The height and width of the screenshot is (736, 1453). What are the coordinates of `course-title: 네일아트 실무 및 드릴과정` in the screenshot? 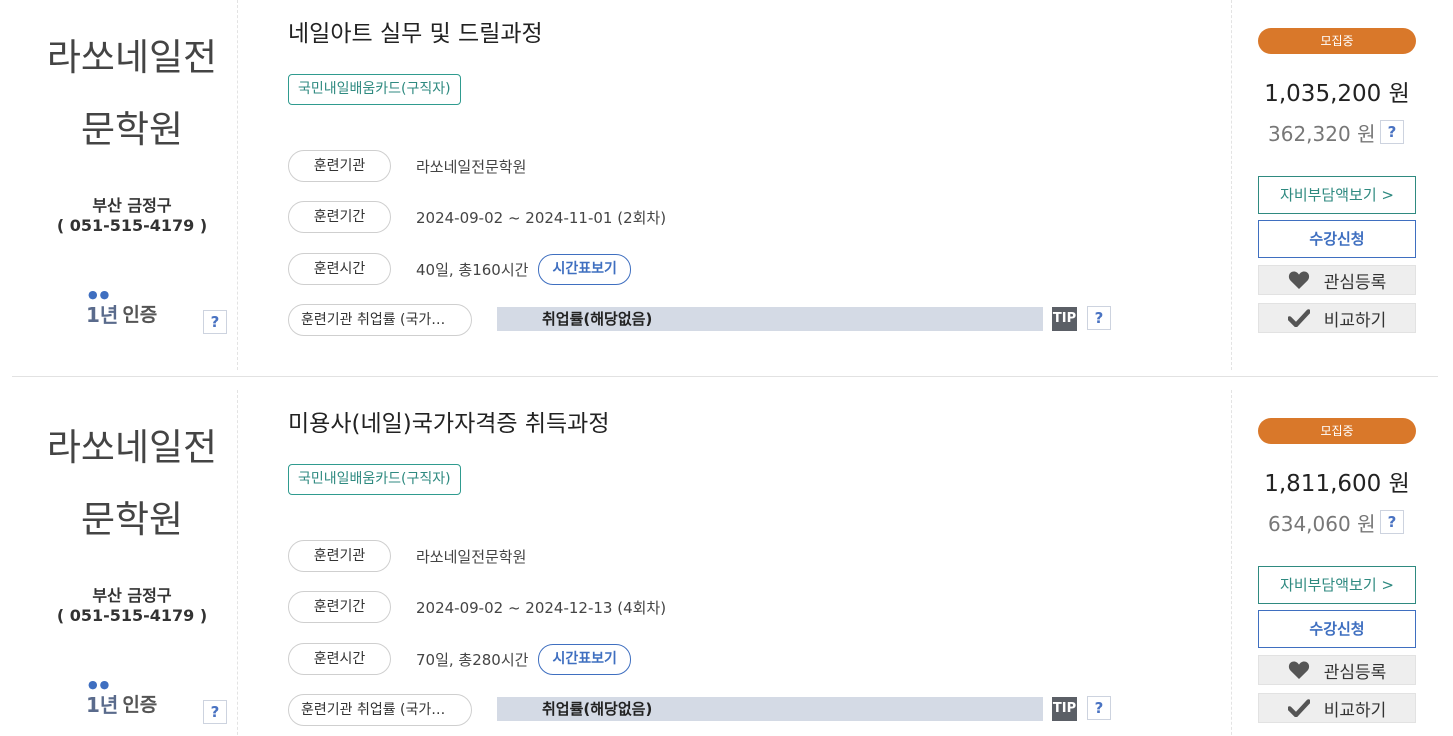 It's located at (415, 31).